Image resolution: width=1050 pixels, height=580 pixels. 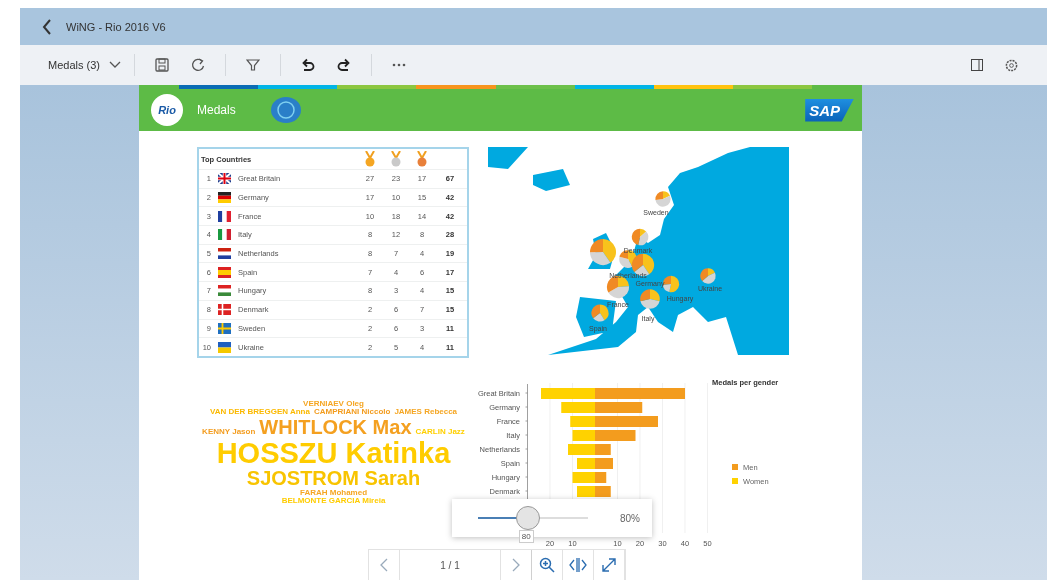 What do you see at coordinates (1011, 65) in the screenshot?
I see `settings-icon` at bounding box center [1011, 65].